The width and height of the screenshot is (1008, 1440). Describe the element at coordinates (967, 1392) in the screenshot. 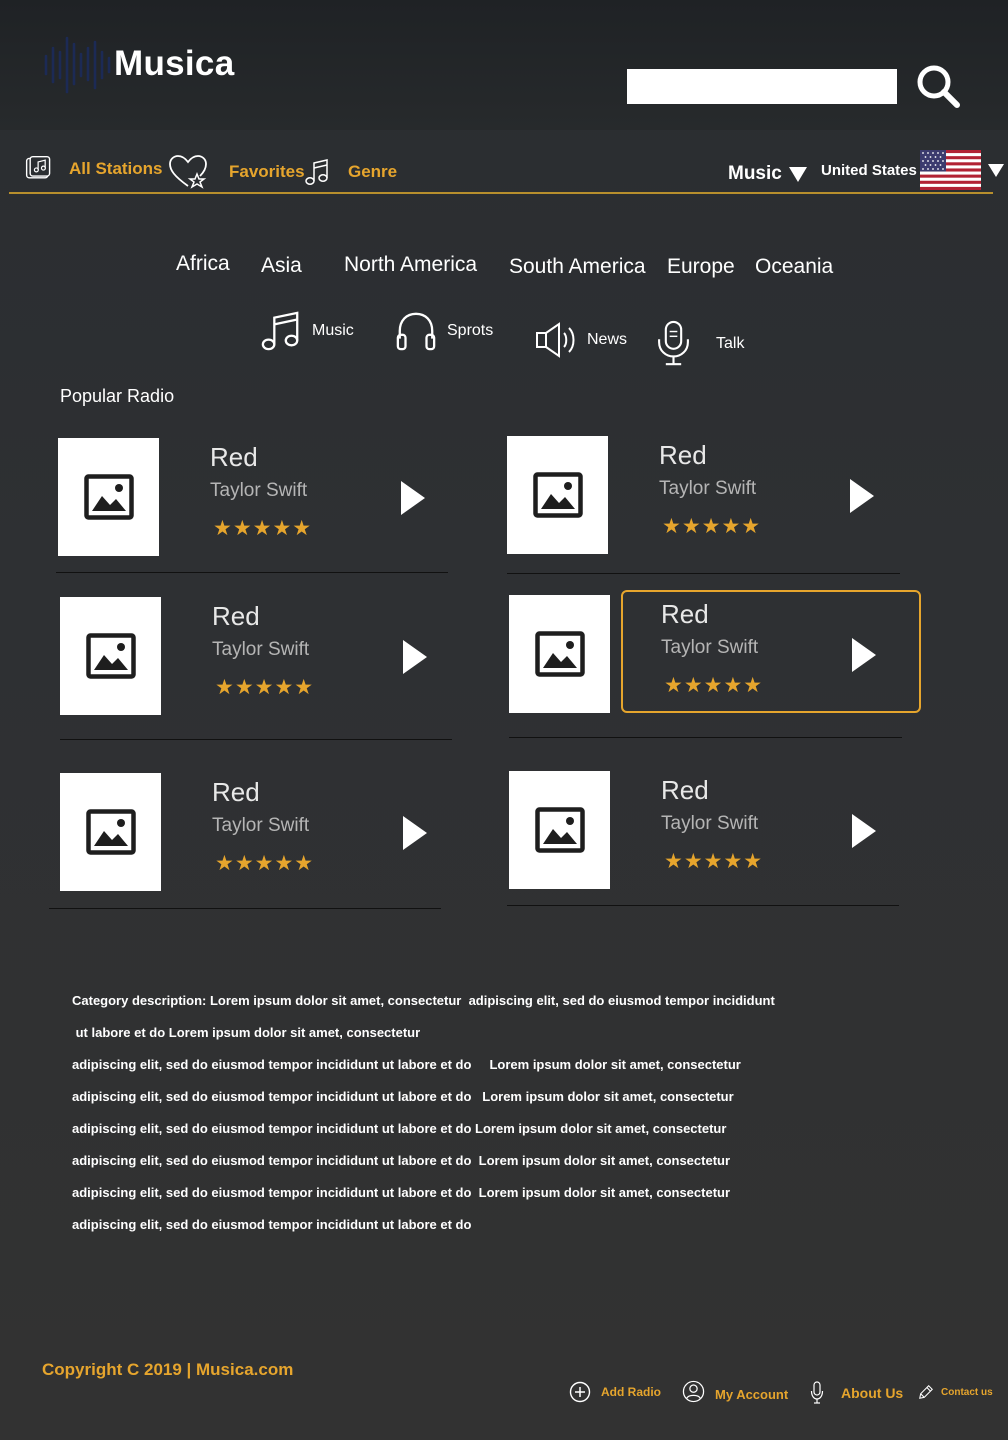

I see `footer-contact-us-label: Contact us` at that location.